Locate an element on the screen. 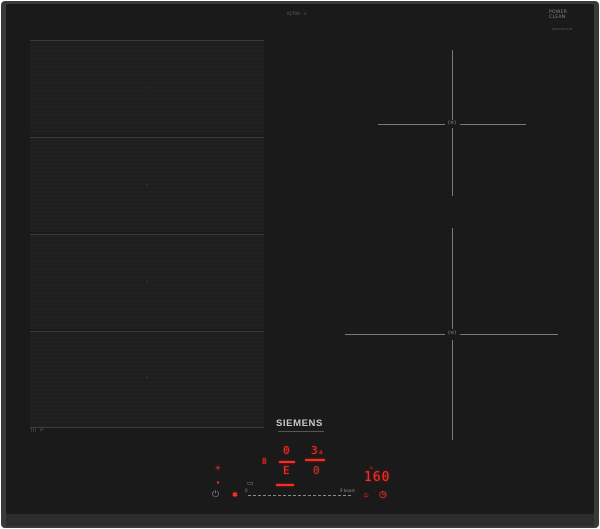  power-icon: ⏻ is located at coordinates (215, 495).